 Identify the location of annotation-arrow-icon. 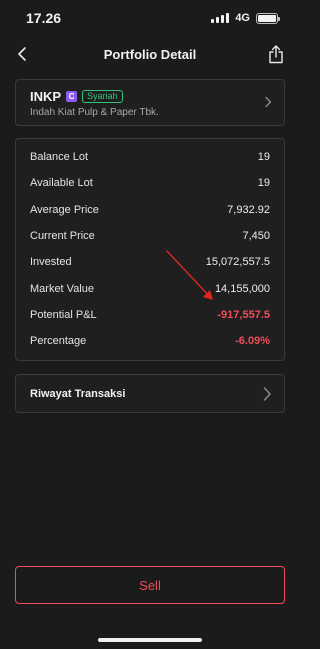
(189, 275).